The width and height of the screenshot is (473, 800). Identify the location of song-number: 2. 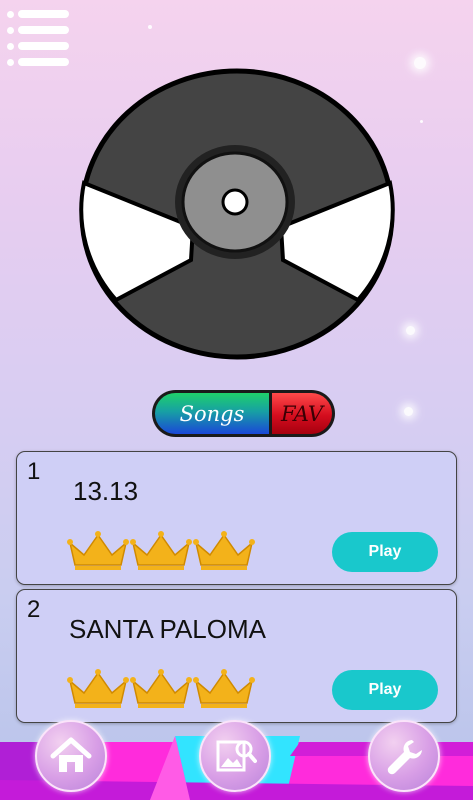
(34, 609).